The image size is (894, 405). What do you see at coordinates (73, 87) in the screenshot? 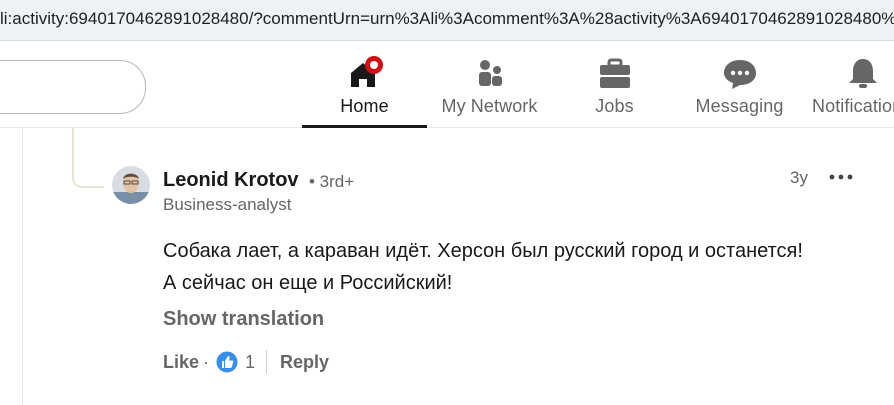
I see `search-input` at bounding box center [73, 87].